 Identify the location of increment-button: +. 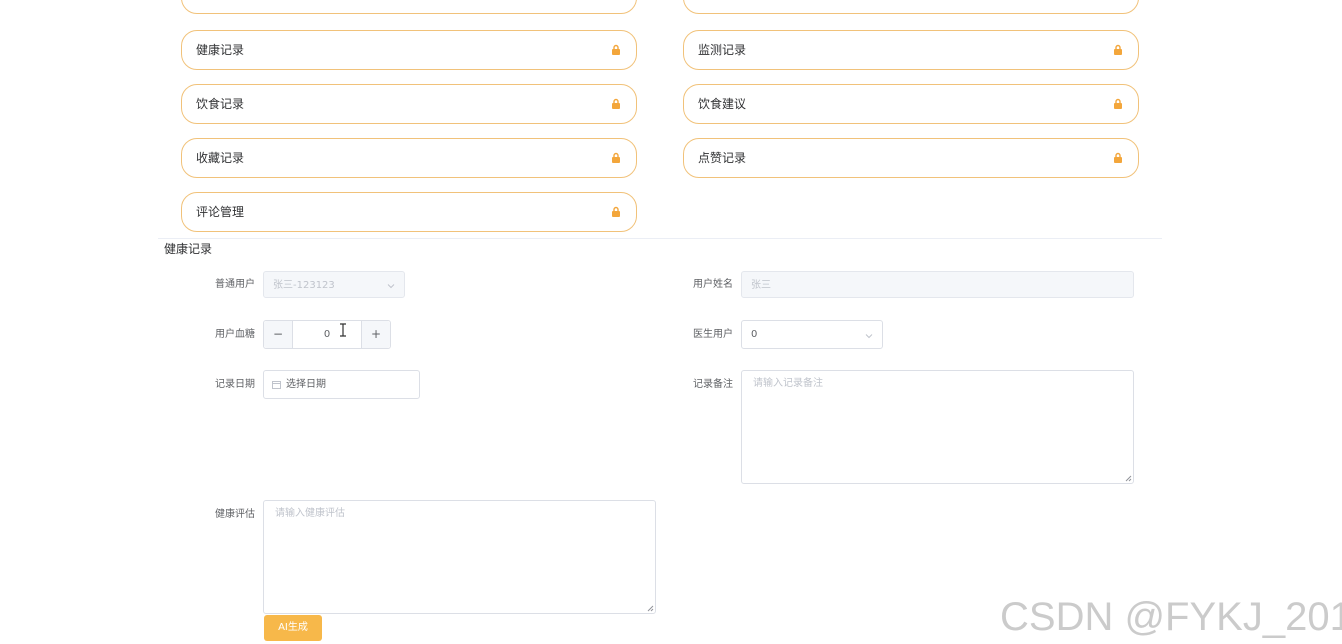
(375, 334).